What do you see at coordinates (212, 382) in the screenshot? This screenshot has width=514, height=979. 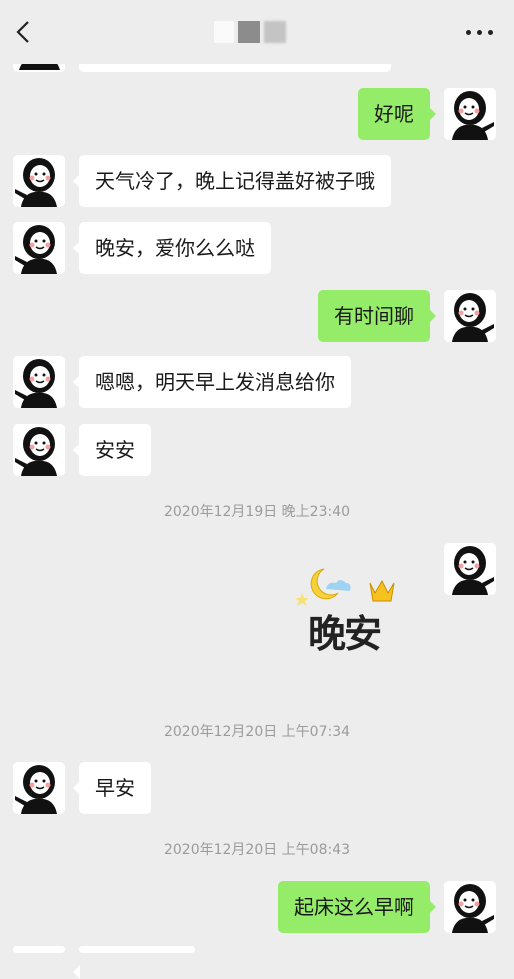 I see `message-bubble-other: 嗯嗯，明天早上发消息给你` at bounding box center [212, 382].